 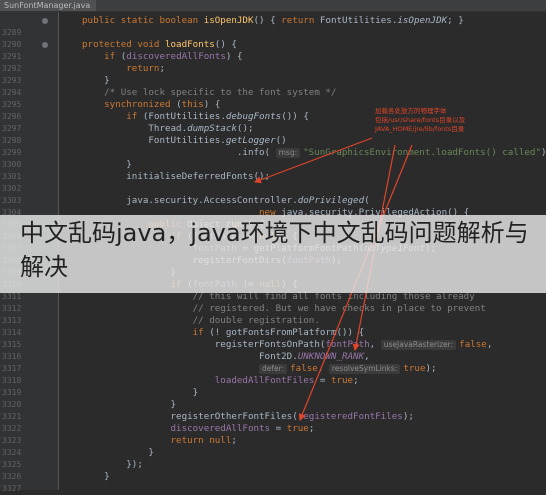 I want to click on code-line: });, so click(x=112, y=465).